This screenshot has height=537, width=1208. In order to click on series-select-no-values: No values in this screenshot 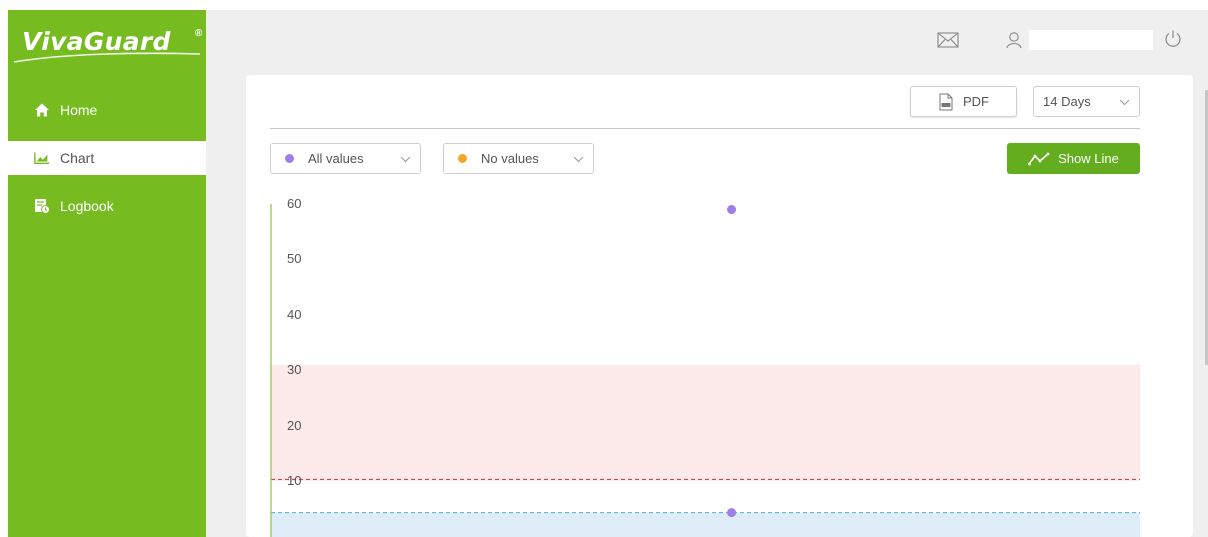, I will do `click(518, 158)`.